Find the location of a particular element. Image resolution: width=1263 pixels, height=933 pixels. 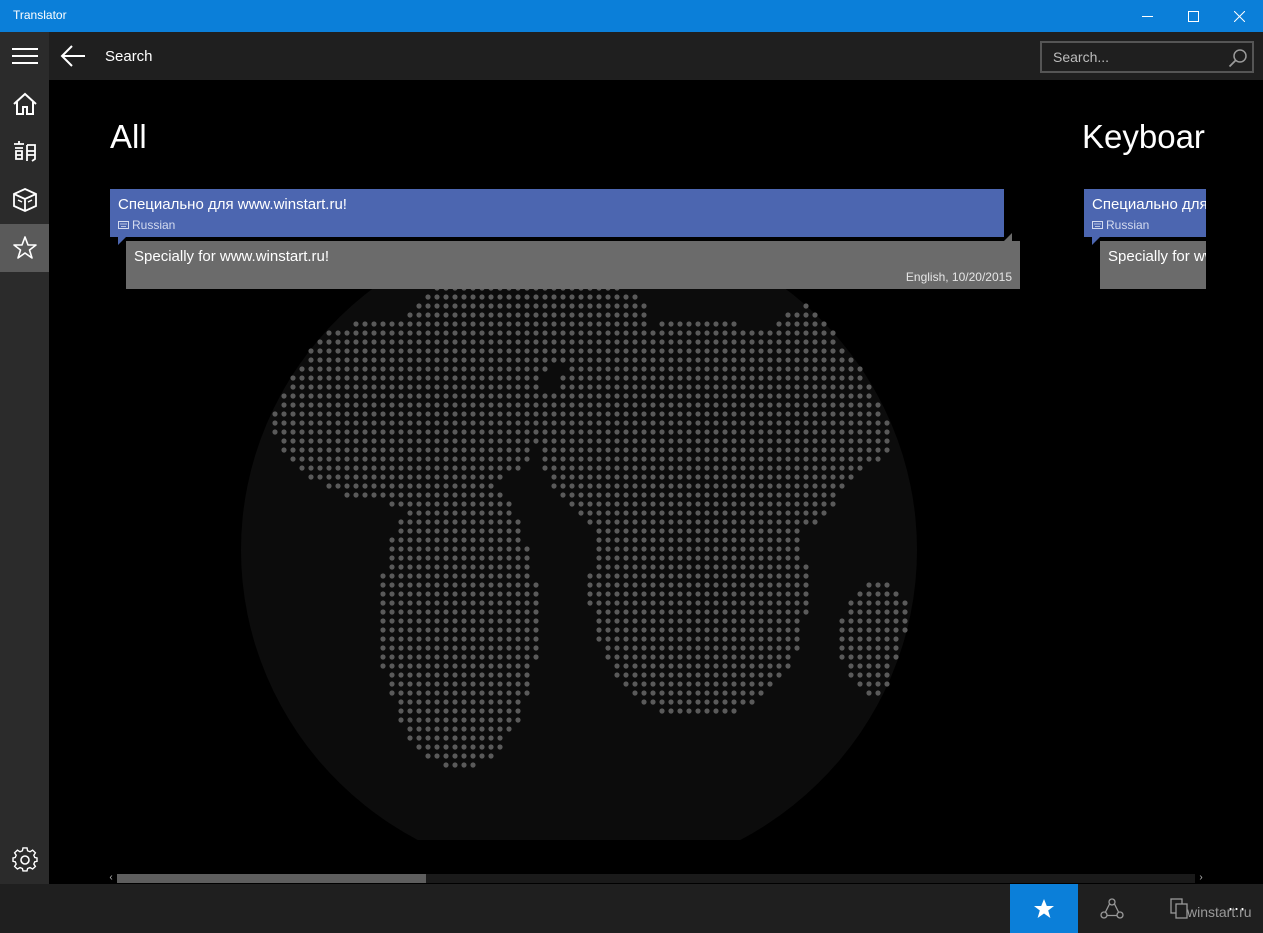

maximize-button is located at coordinates (1193, 16).